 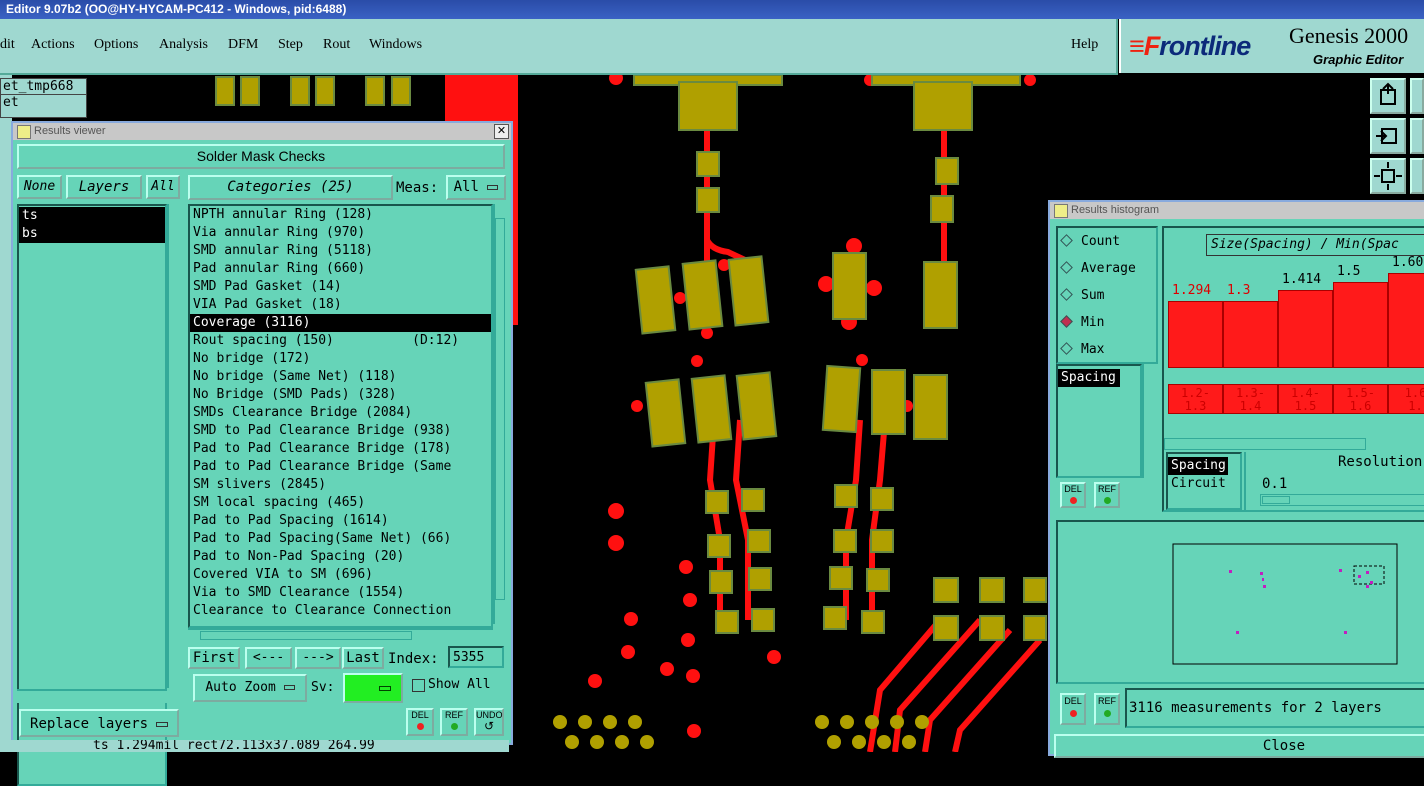 What do you see at coordinates (340, 377) in the screenshot?
I see `category-item: No bridge (Same Net) (118)` at bounding box center [340, 377].